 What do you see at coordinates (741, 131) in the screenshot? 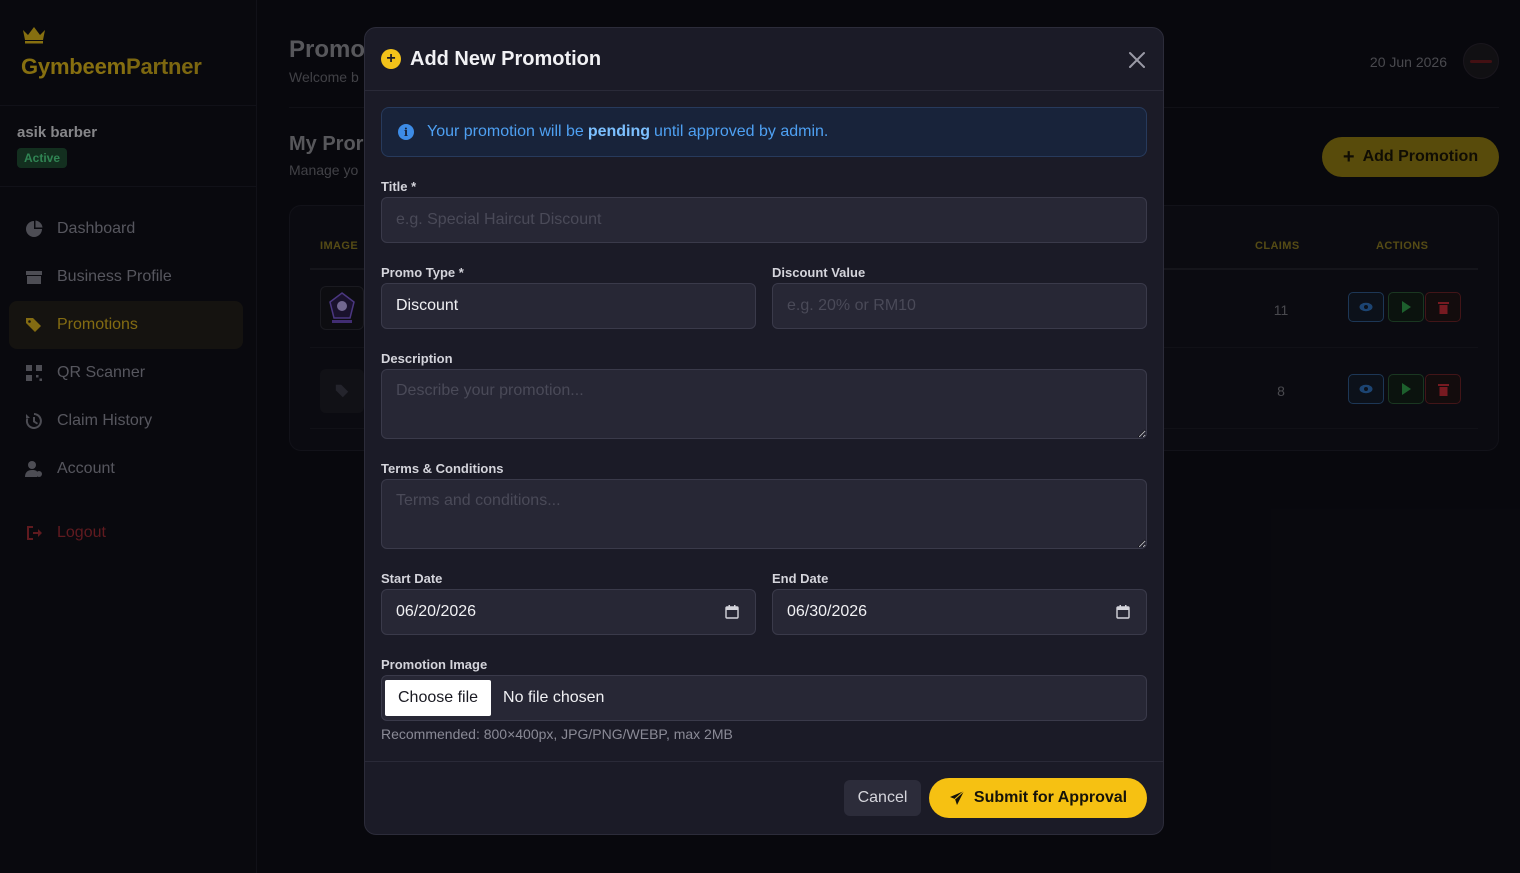
I see `notice-text-post: until approved by admin.` at bounding box center [741, 131].